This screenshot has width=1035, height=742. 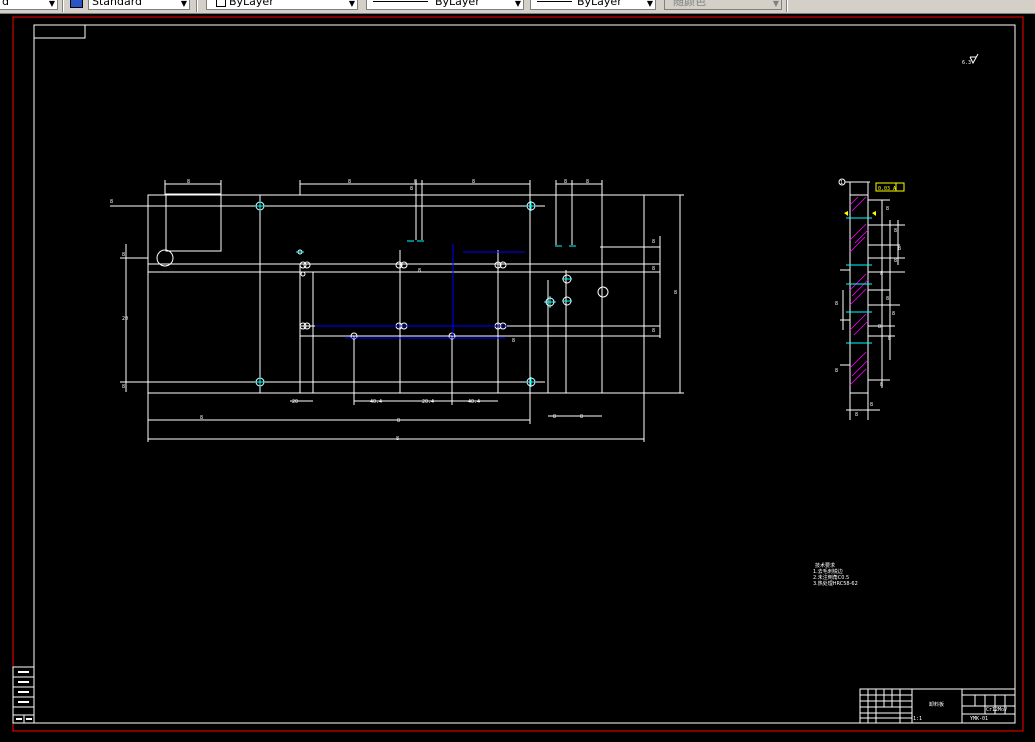 What do you see at coordinates (859, 291) in the screenshot?
I see `section-hatch` at bounding box center [859, 291].